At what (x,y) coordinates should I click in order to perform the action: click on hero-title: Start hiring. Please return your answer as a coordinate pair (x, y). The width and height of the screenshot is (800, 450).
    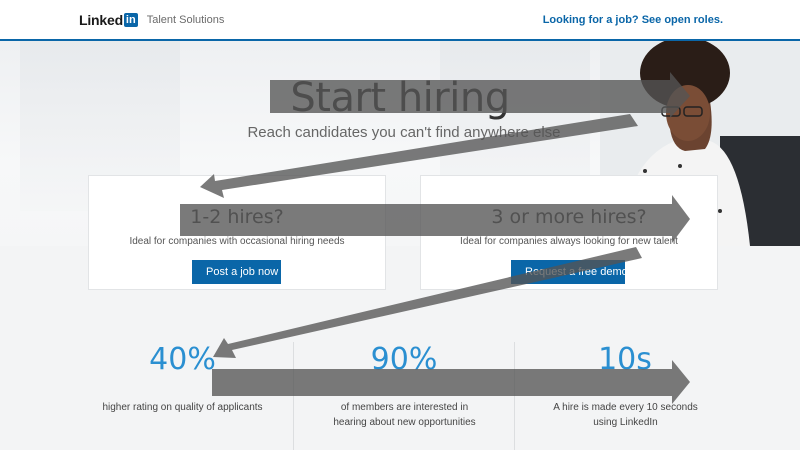
    Looking at the image, I should click on (400, 98).